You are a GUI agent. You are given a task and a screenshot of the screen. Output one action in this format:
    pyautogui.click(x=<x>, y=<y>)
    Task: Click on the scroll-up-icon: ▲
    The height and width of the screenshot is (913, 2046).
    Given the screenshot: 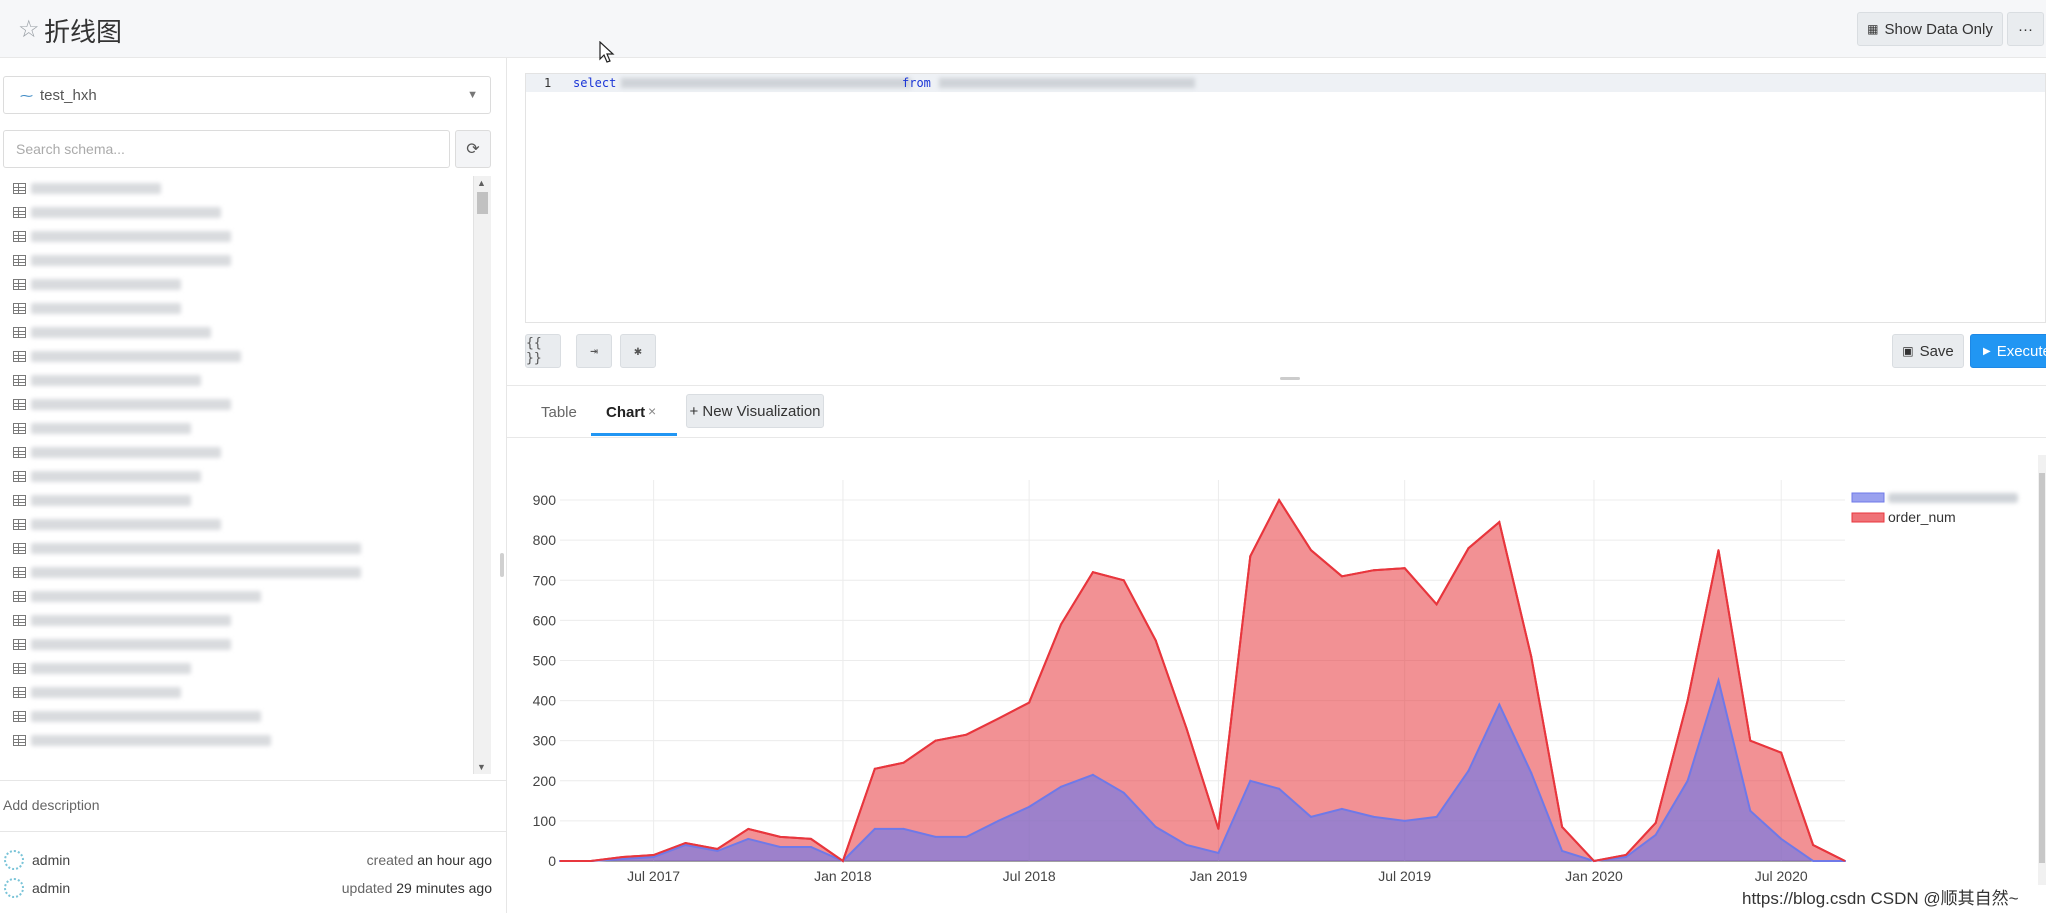 What is the action you would take?
    pyautogui.click(x=481, y=183)
    